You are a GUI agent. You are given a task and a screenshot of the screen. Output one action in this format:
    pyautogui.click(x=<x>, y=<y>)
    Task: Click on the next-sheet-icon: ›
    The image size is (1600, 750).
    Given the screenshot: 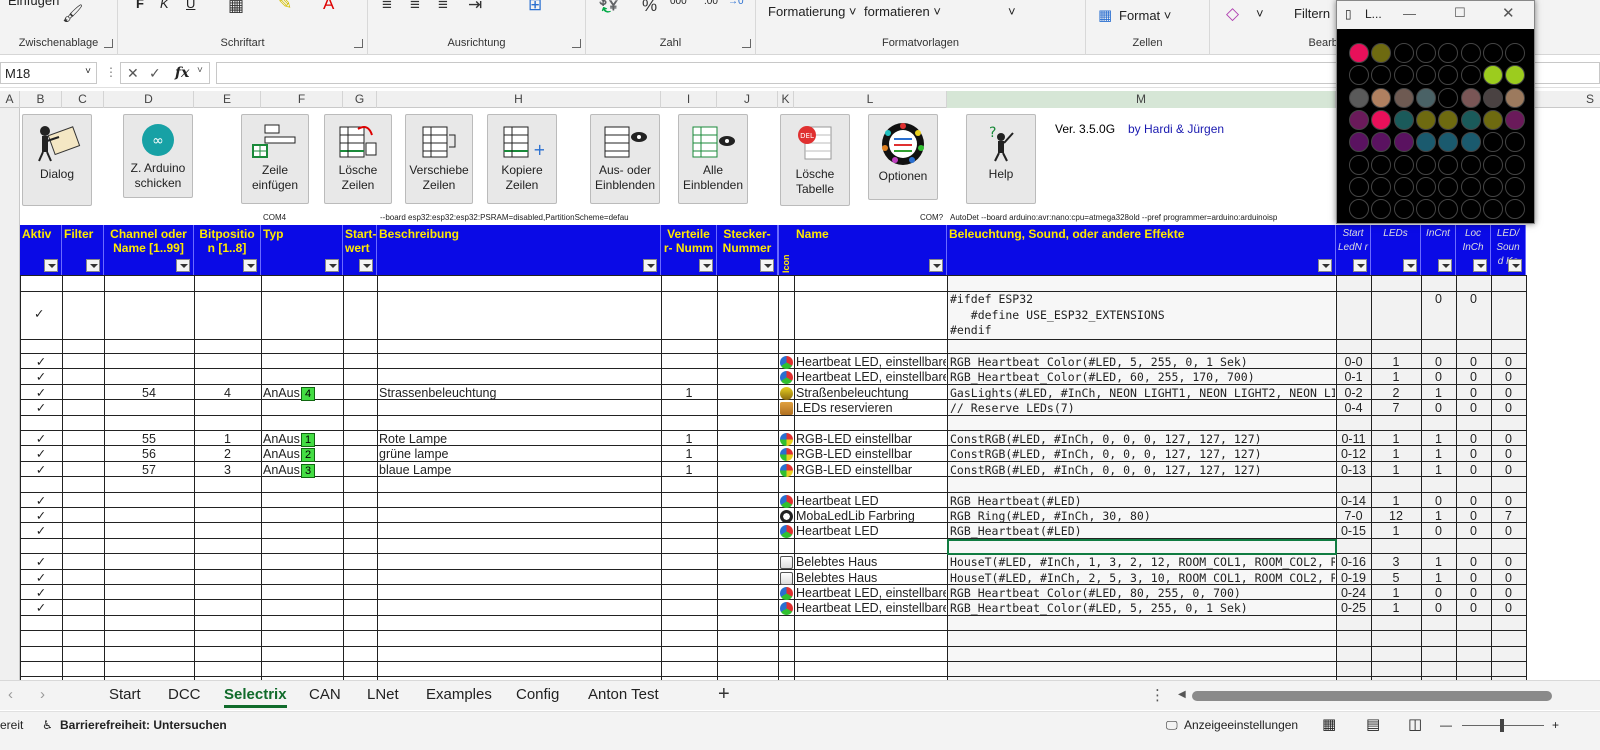 What is the action you would take?
    pyautogui.click(x=42, y=694)
    